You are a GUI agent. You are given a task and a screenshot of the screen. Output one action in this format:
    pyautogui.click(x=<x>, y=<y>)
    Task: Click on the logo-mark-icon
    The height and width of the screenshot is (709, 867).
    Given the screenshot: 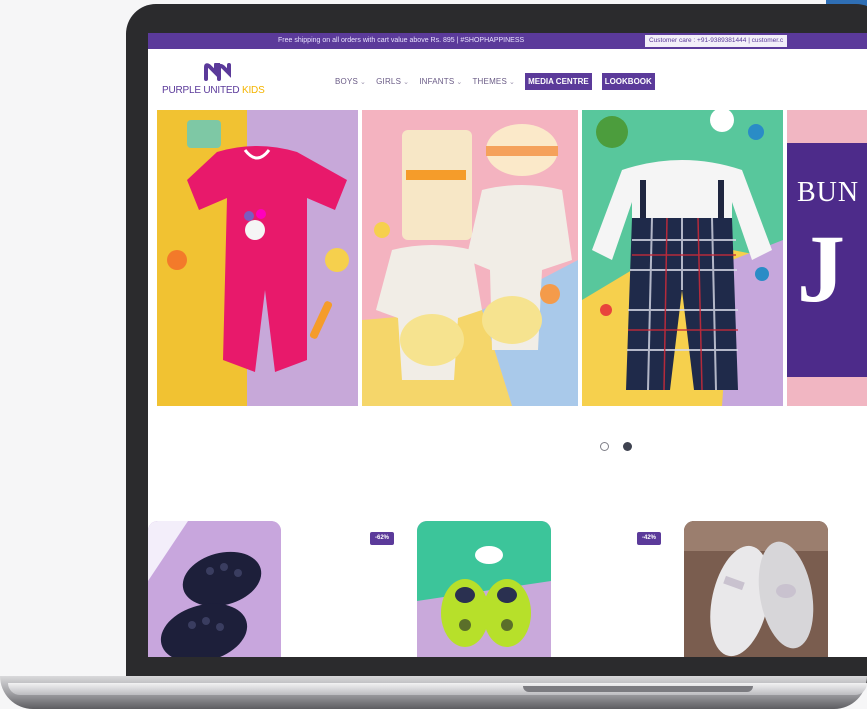 What is the action you would take?
    pyautogui.click(x=217, y=72)
    